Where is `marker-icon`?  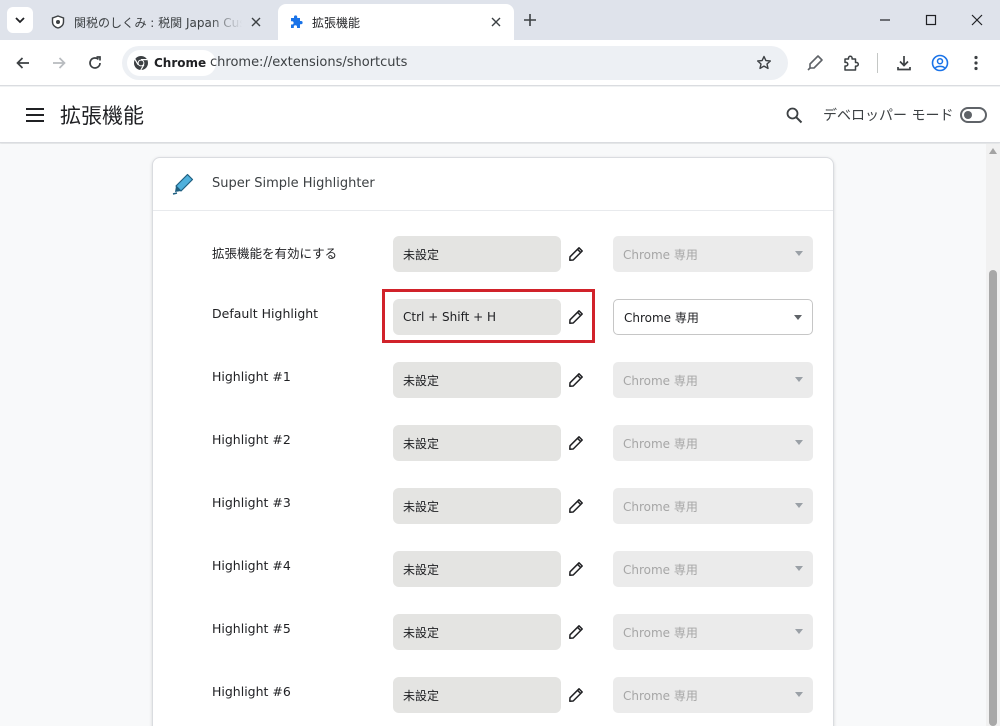
marker-icon is located at coordinates (815, 63).